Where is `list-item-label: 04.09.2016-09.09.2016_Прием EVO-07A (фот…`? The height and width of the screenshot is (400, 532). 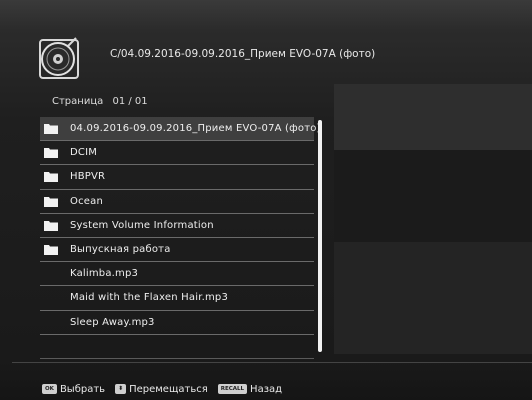 list-item-label: 04.09.2016-09.09.2016_Прием EVO-07A (фот… is located at coordinates (195, 129).